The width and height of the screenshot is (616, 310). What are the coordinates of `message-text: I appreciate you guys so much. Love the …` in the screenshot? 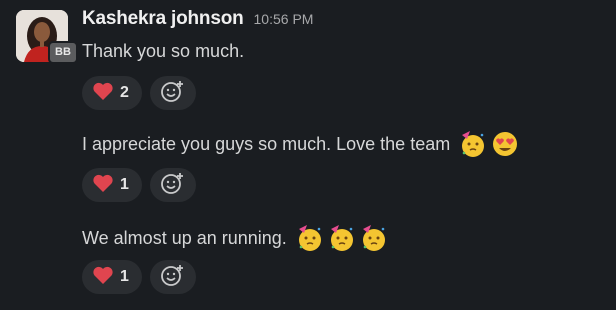 It's located at (301, 144).